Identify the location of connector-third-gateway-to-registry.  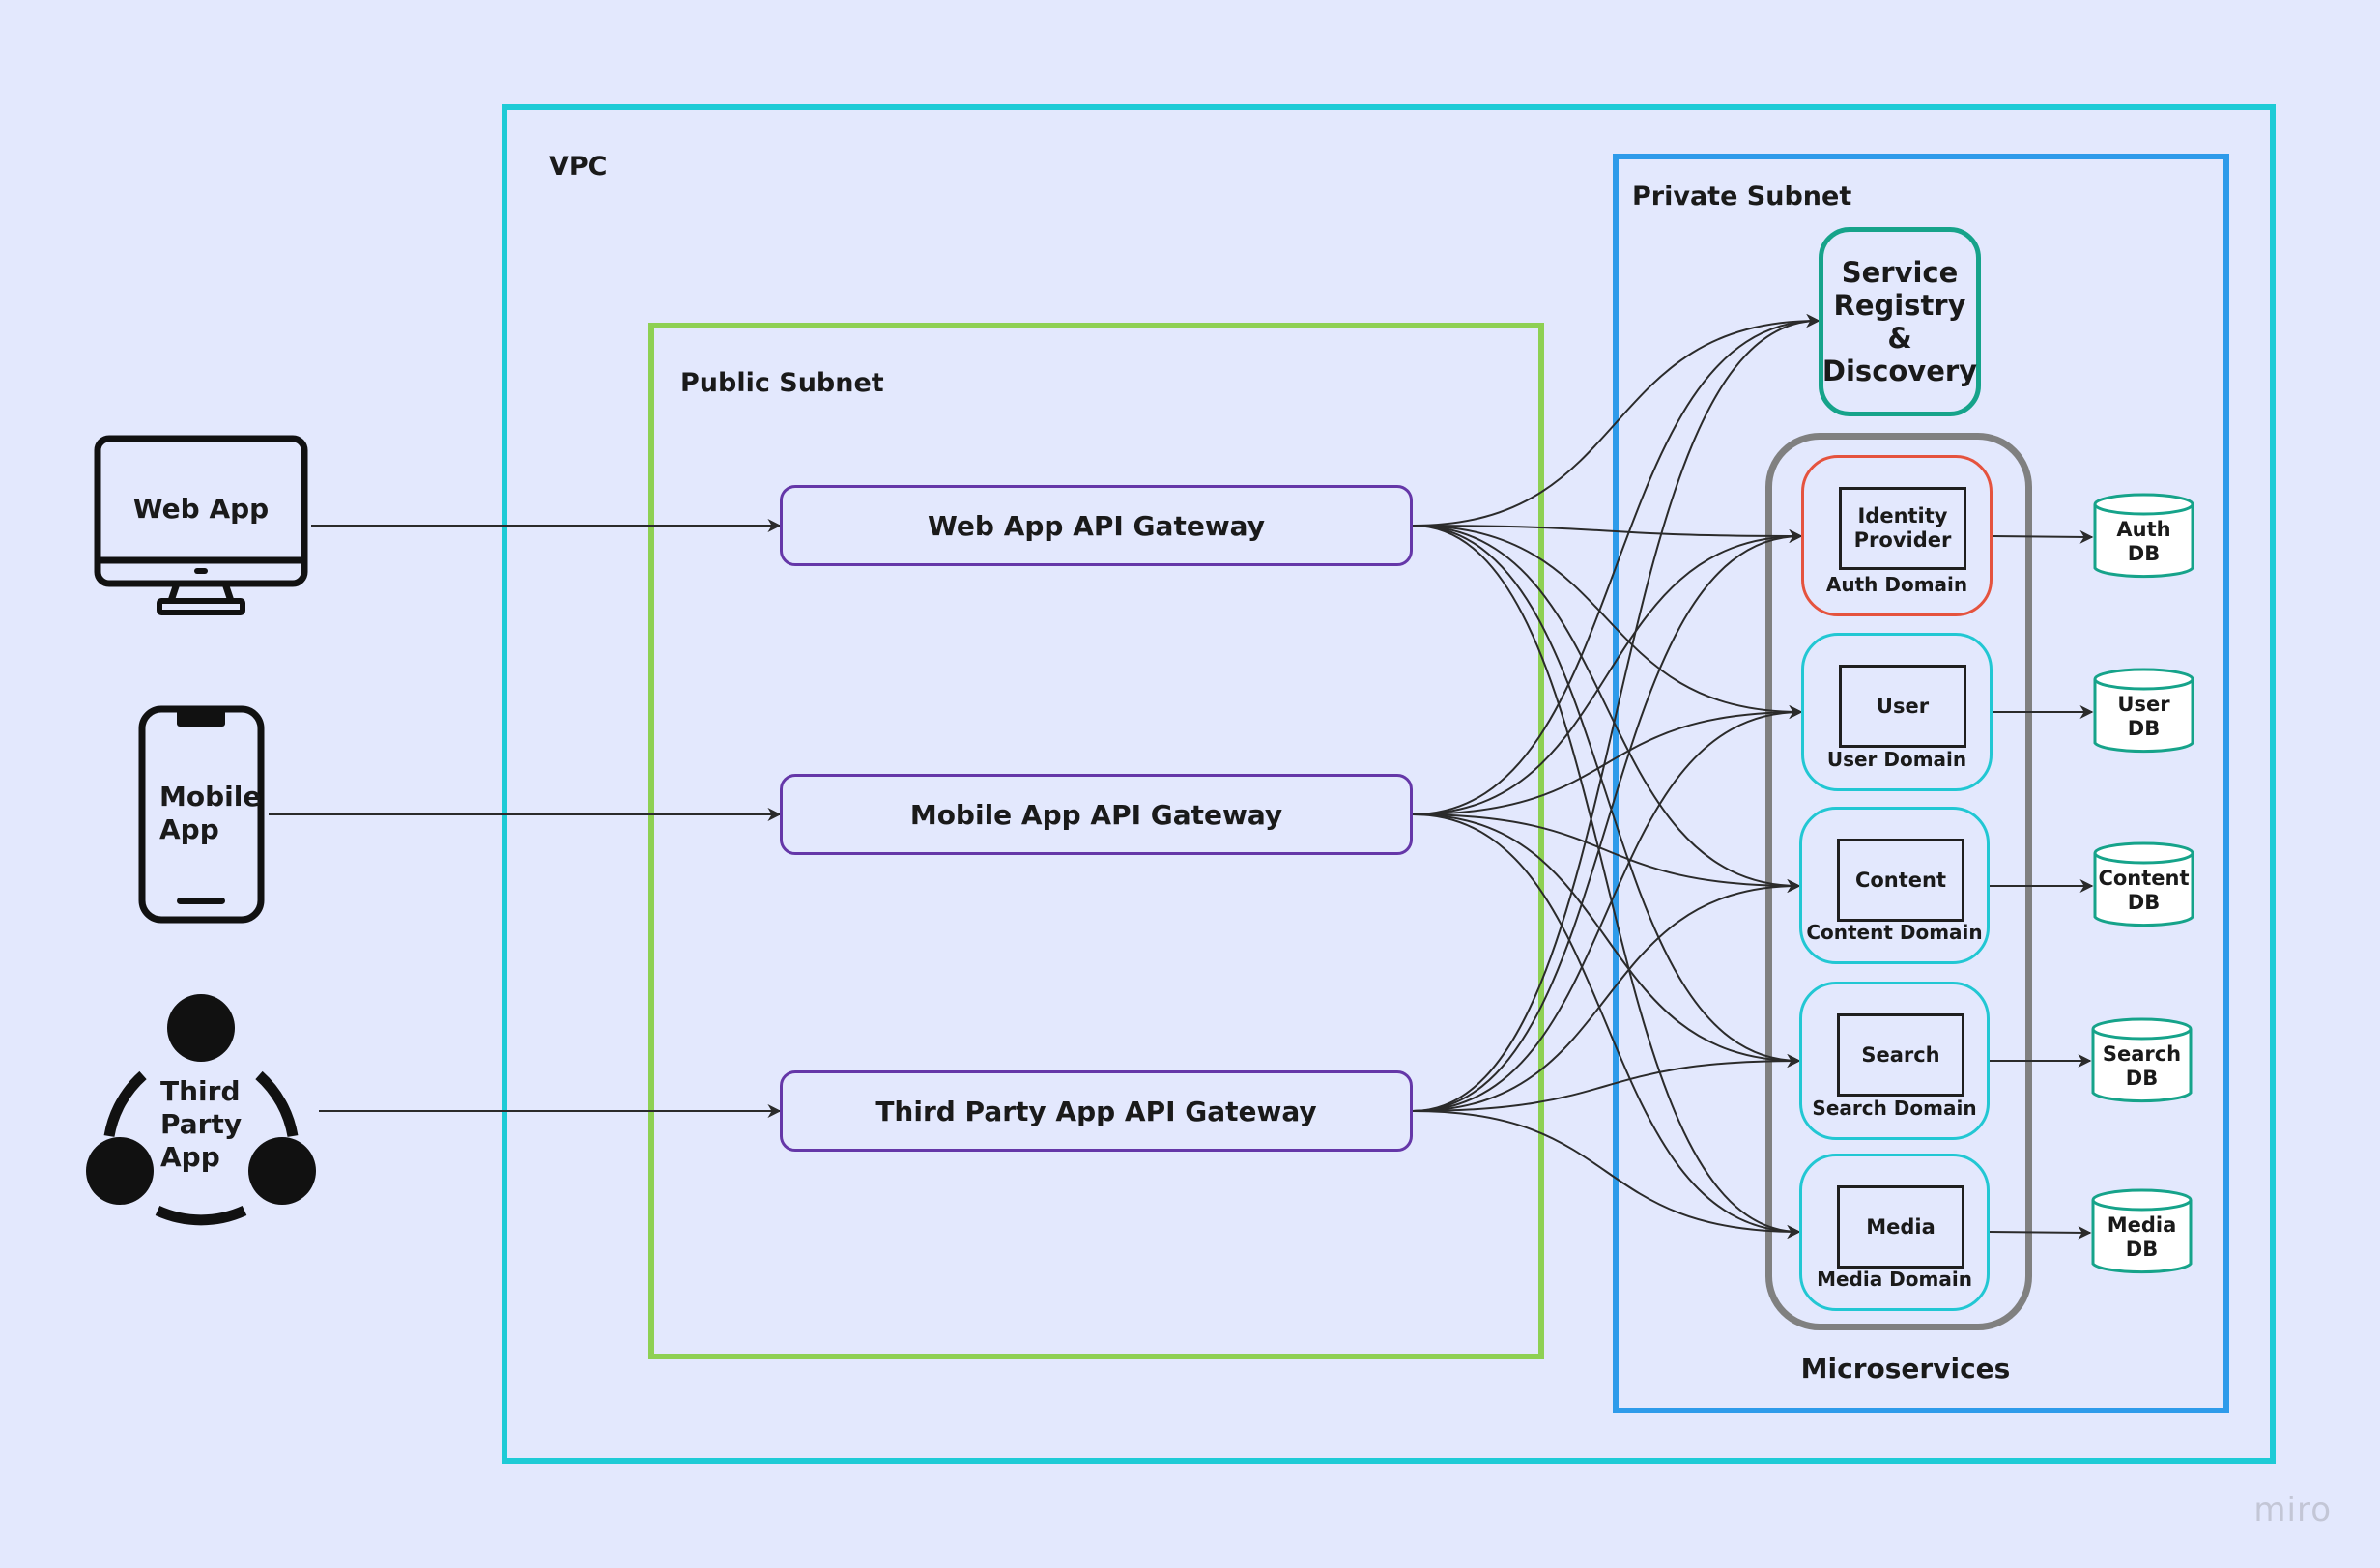
(1616, 713).